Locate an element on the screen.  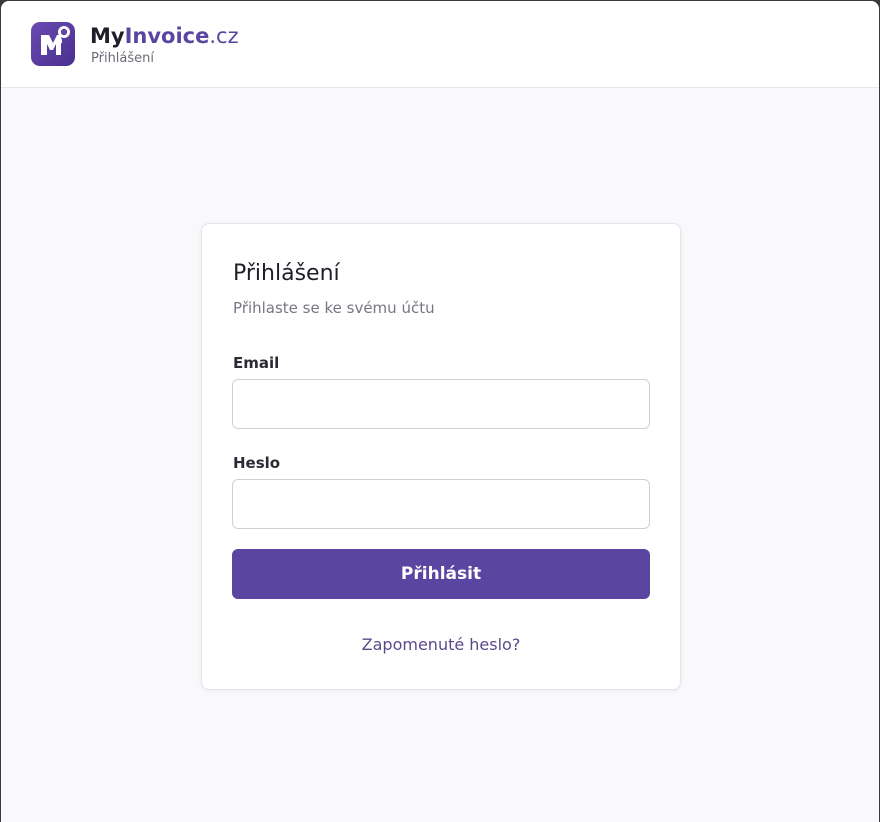
top-header: MyInvoice.cz Přihlášení is located at coordinates (440, 44).